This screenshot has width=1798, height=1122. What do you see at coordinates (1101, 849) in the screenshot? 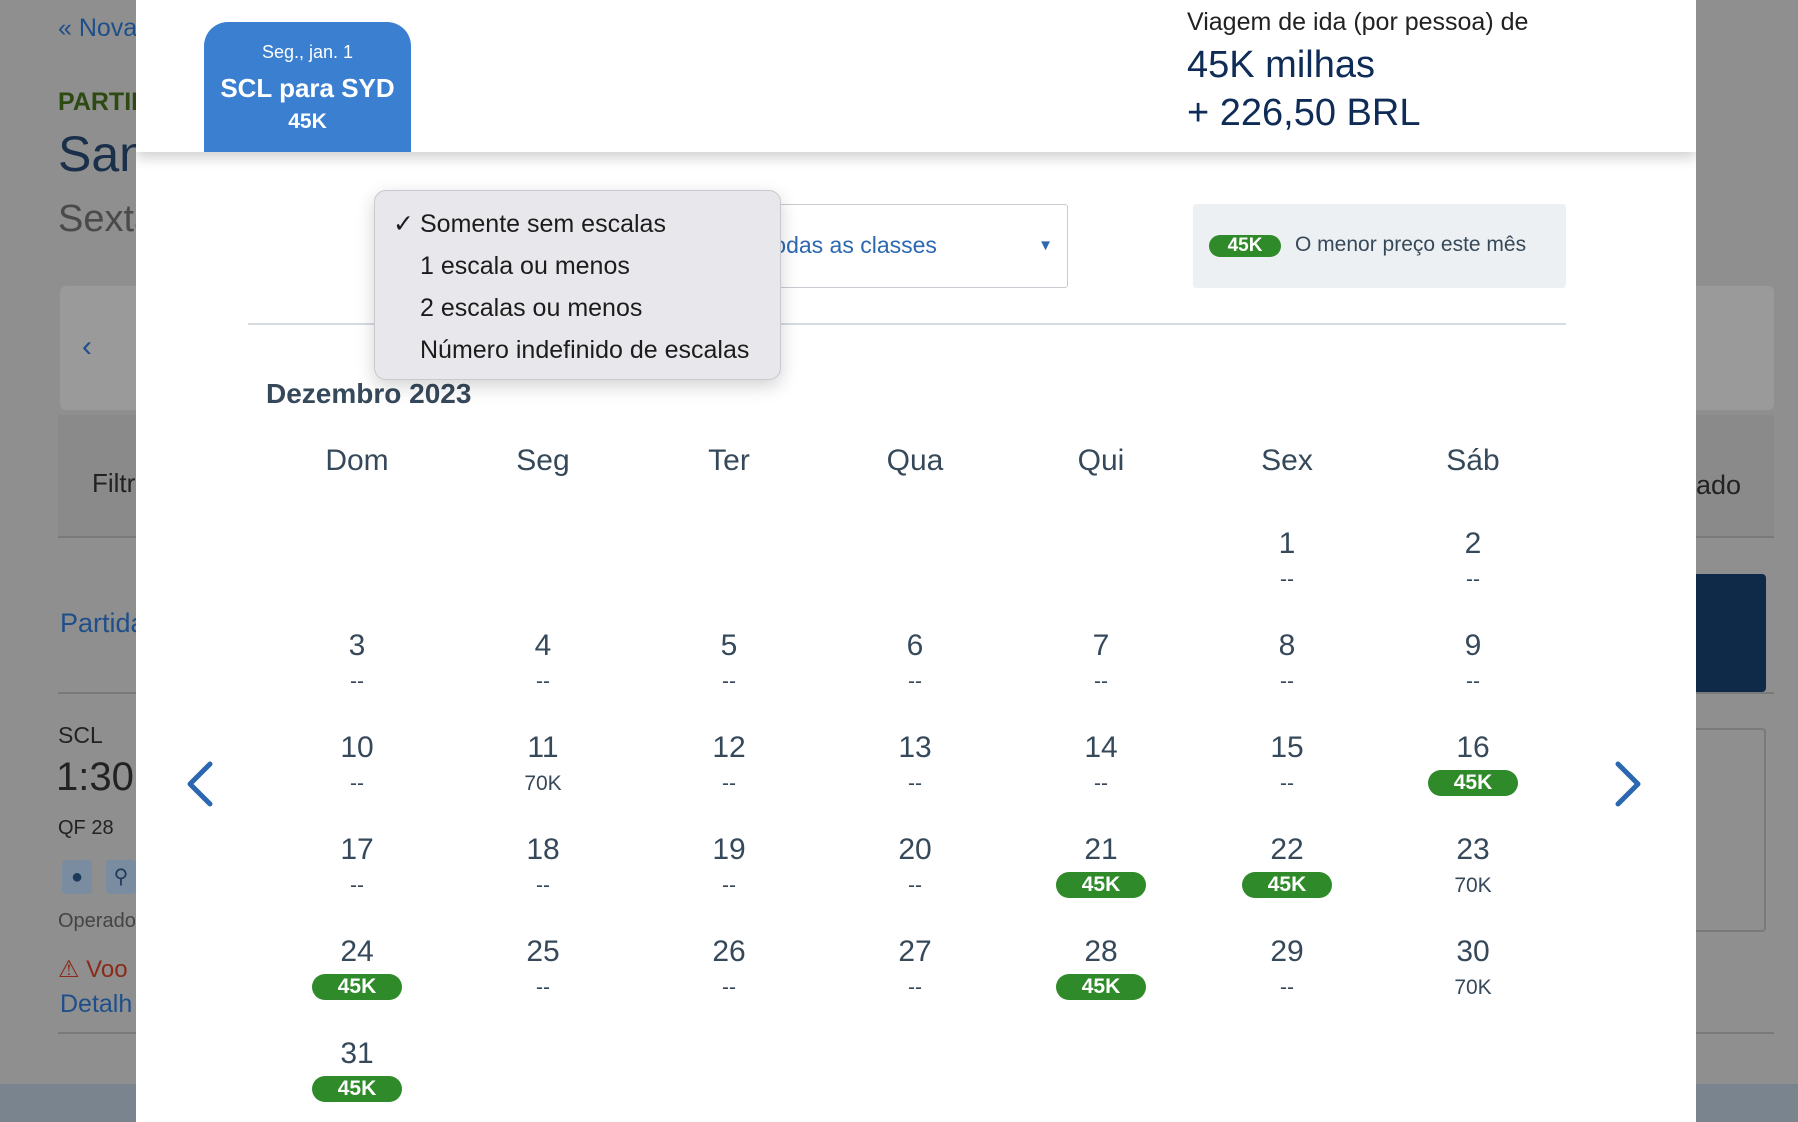
I see `day-number: 21` at bounding box center [1101, 849].